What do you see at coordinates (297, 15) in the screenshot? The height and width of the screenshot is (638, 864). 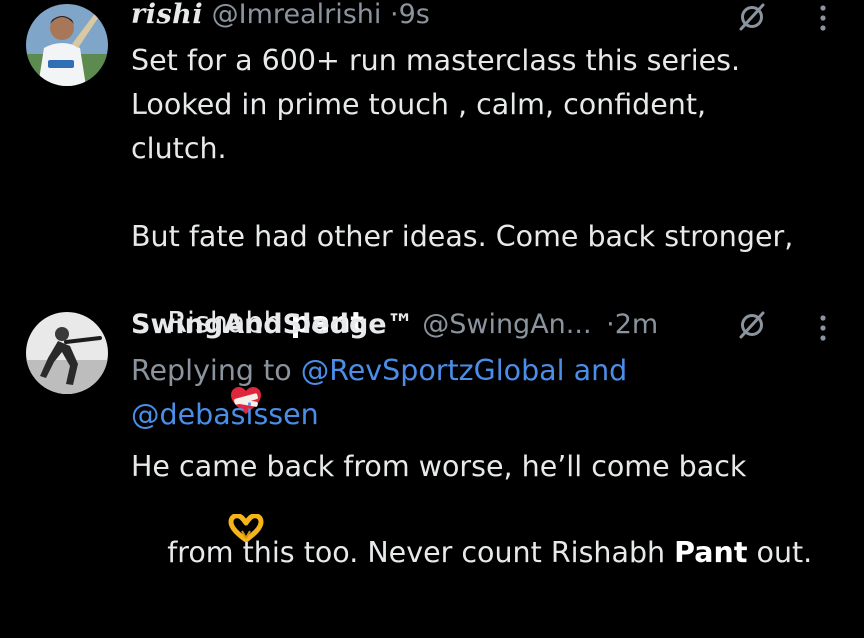 I see `user-handle: @Imrealrishi` at bounding box center [297, 15].